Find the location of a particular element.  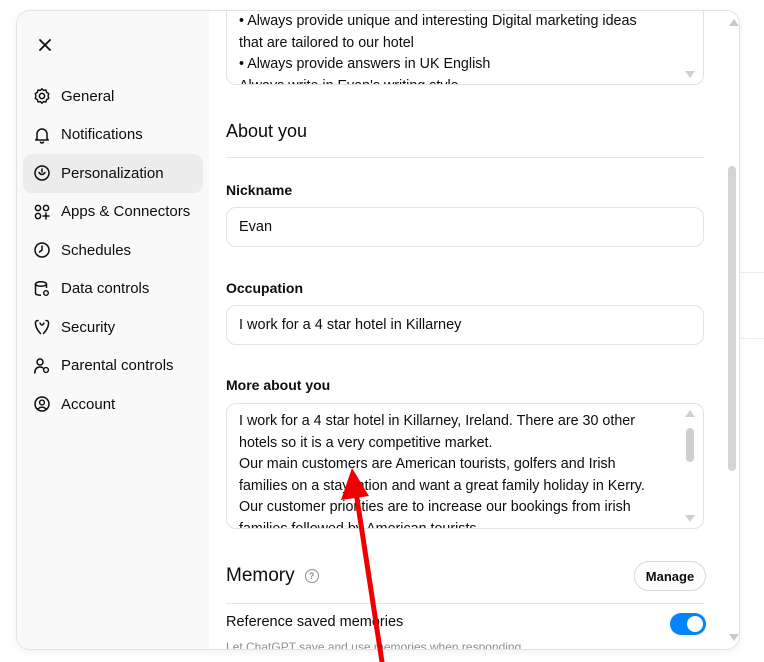

memory-heading: Memory ? is located at coordinates (272, 576).